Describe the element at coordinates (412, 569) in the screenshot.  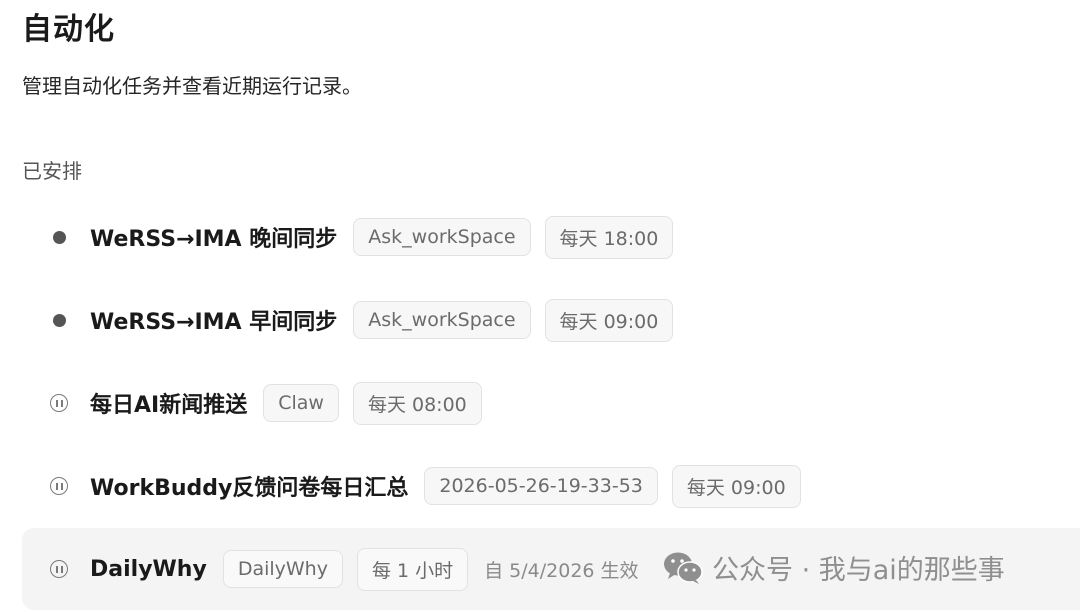
I see `schedule-tag: 每 1 小时` at that location.